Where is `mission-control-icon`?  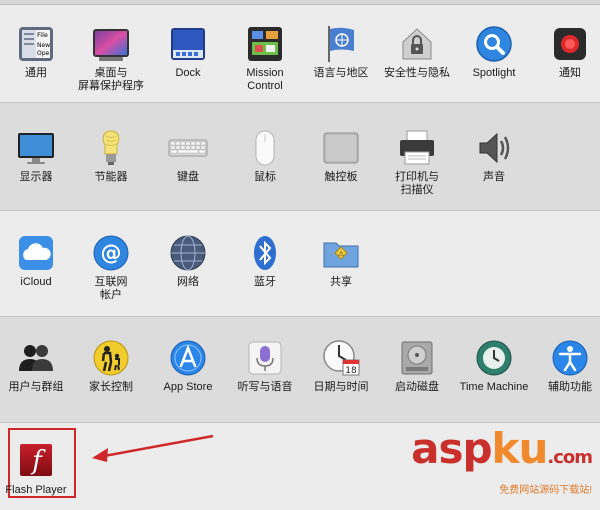 mission-control-icon is located at coordinates (265, 44).